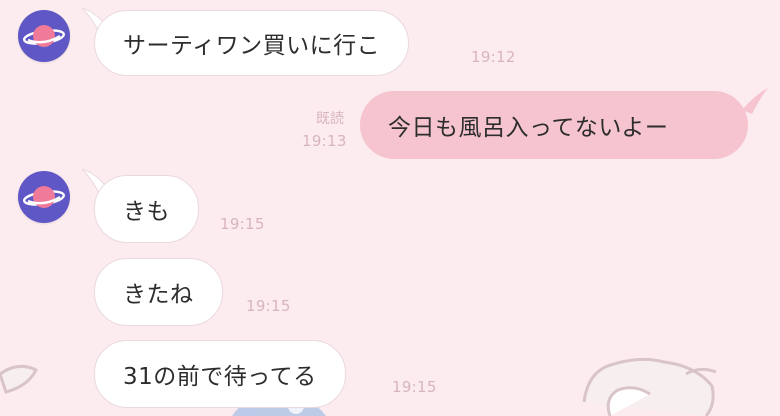 The height and width of the screenshot is (416, 780). I want to click on message-bubble-incoming: 31の前で待ってる, so click(220, 374).